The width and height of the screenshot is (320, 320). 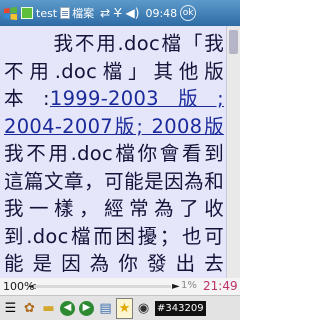 I want to click on ok-close-button: ok, so click(x=188, y=13).